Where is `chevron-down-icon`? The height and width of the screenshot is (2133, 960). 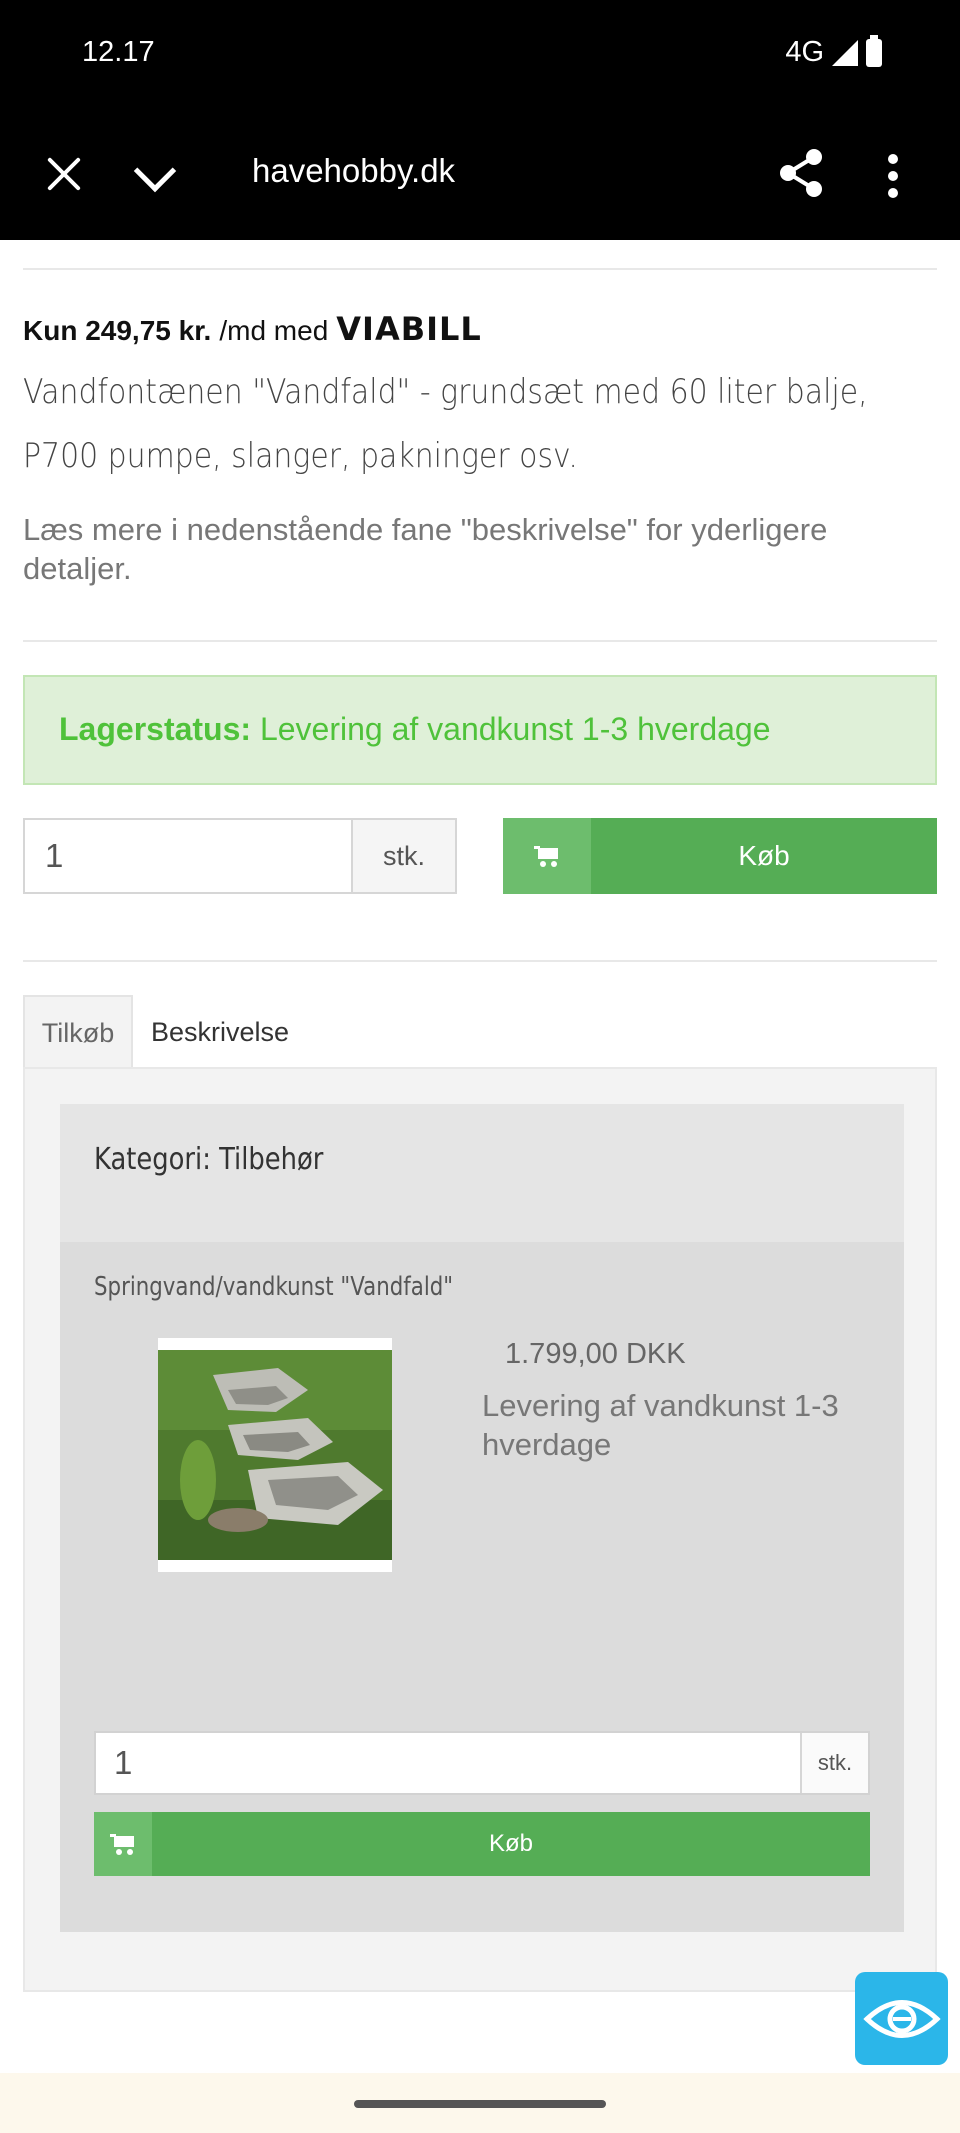 chevron-down-icon is located at coordinates (155, 171).